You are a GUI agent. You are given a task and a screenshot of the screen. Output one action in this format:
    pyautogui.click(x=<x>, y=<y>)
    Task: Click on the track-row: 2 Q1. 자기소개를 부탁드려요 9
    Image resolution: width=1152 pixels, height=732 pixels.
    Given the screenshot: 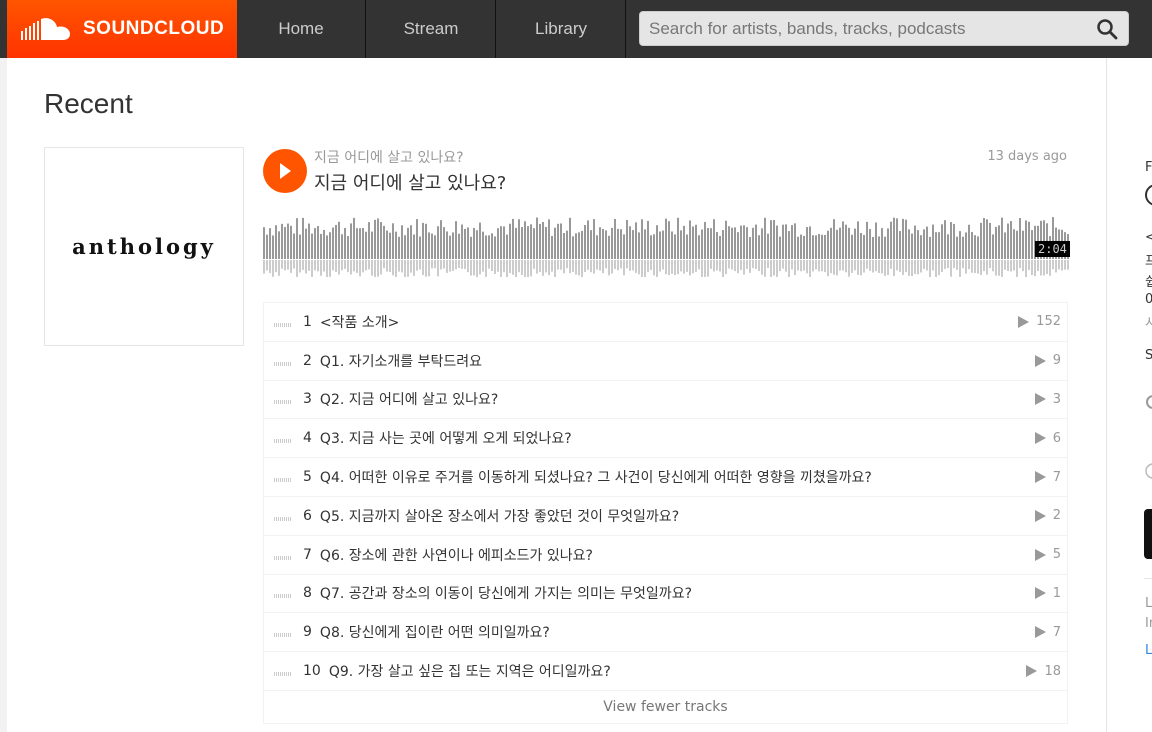 What is the action you would take?
    pyautogui.click(x=665, y=361)
    